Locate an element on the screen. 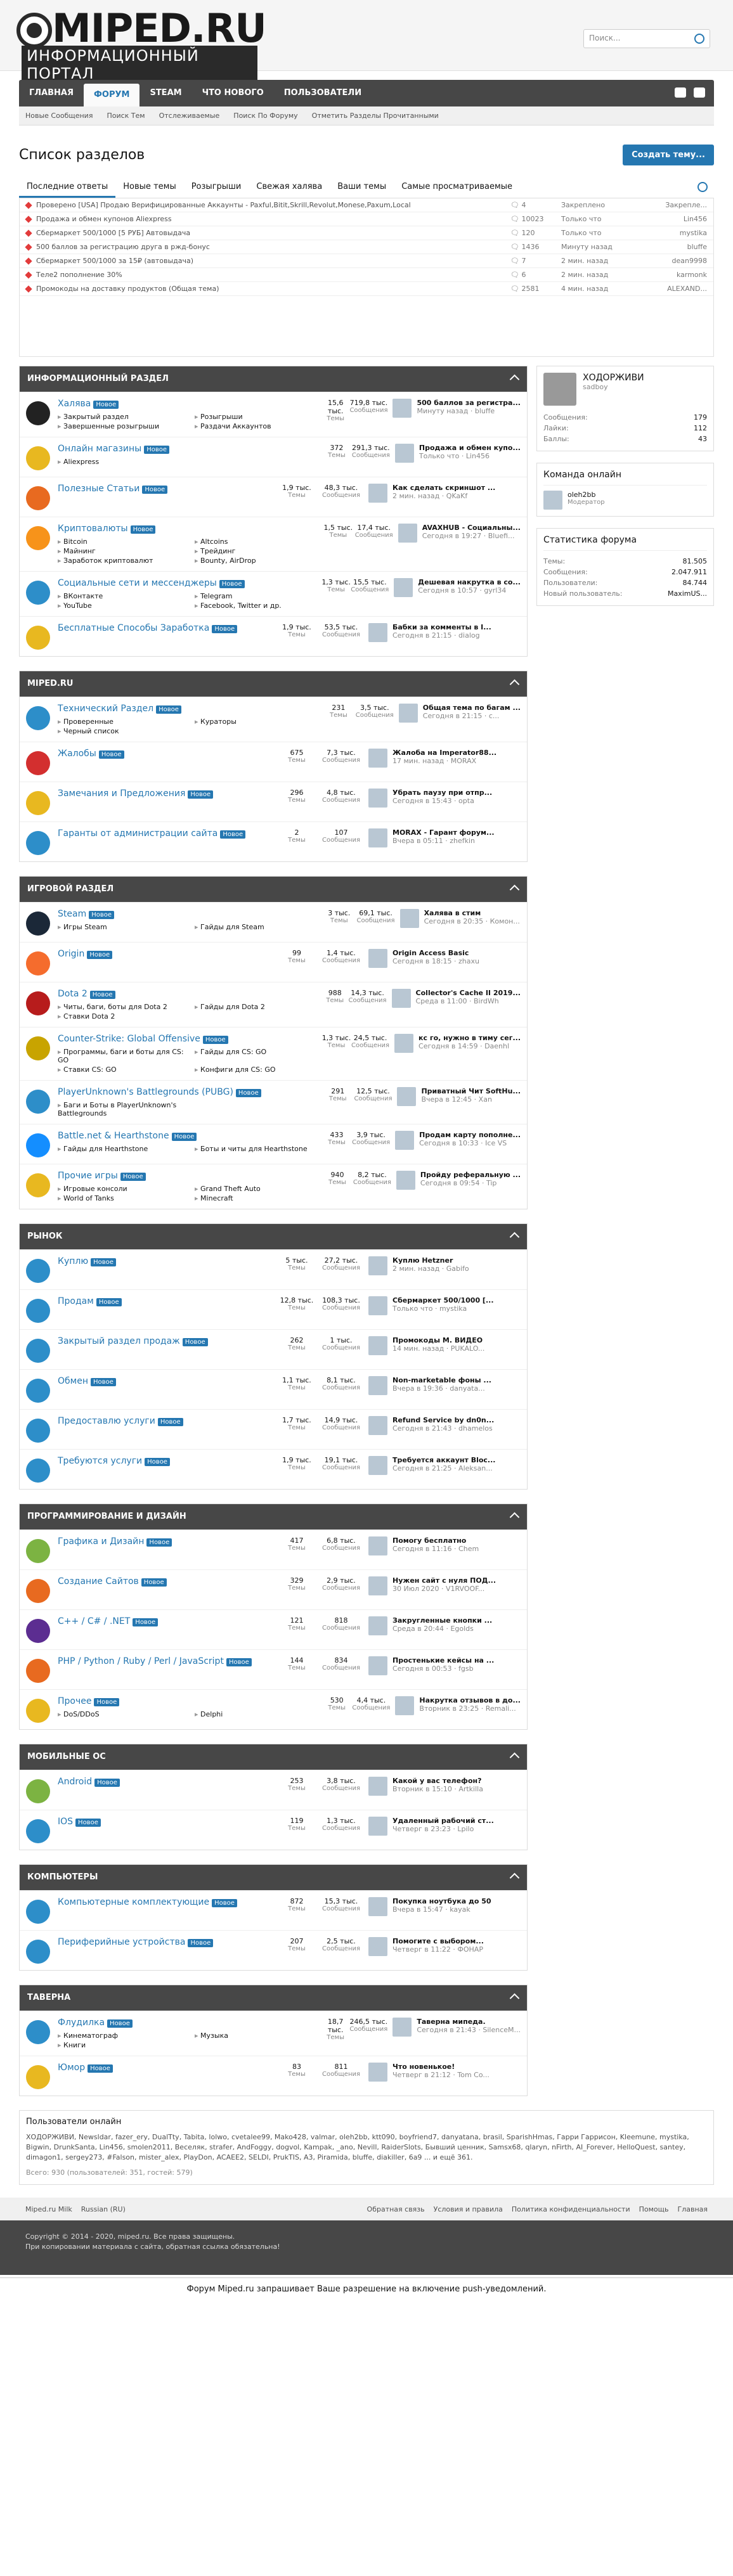 This screenshot has height=2576, width=733. forum-title: IOS Новое is located at coordinates (166, 1822).